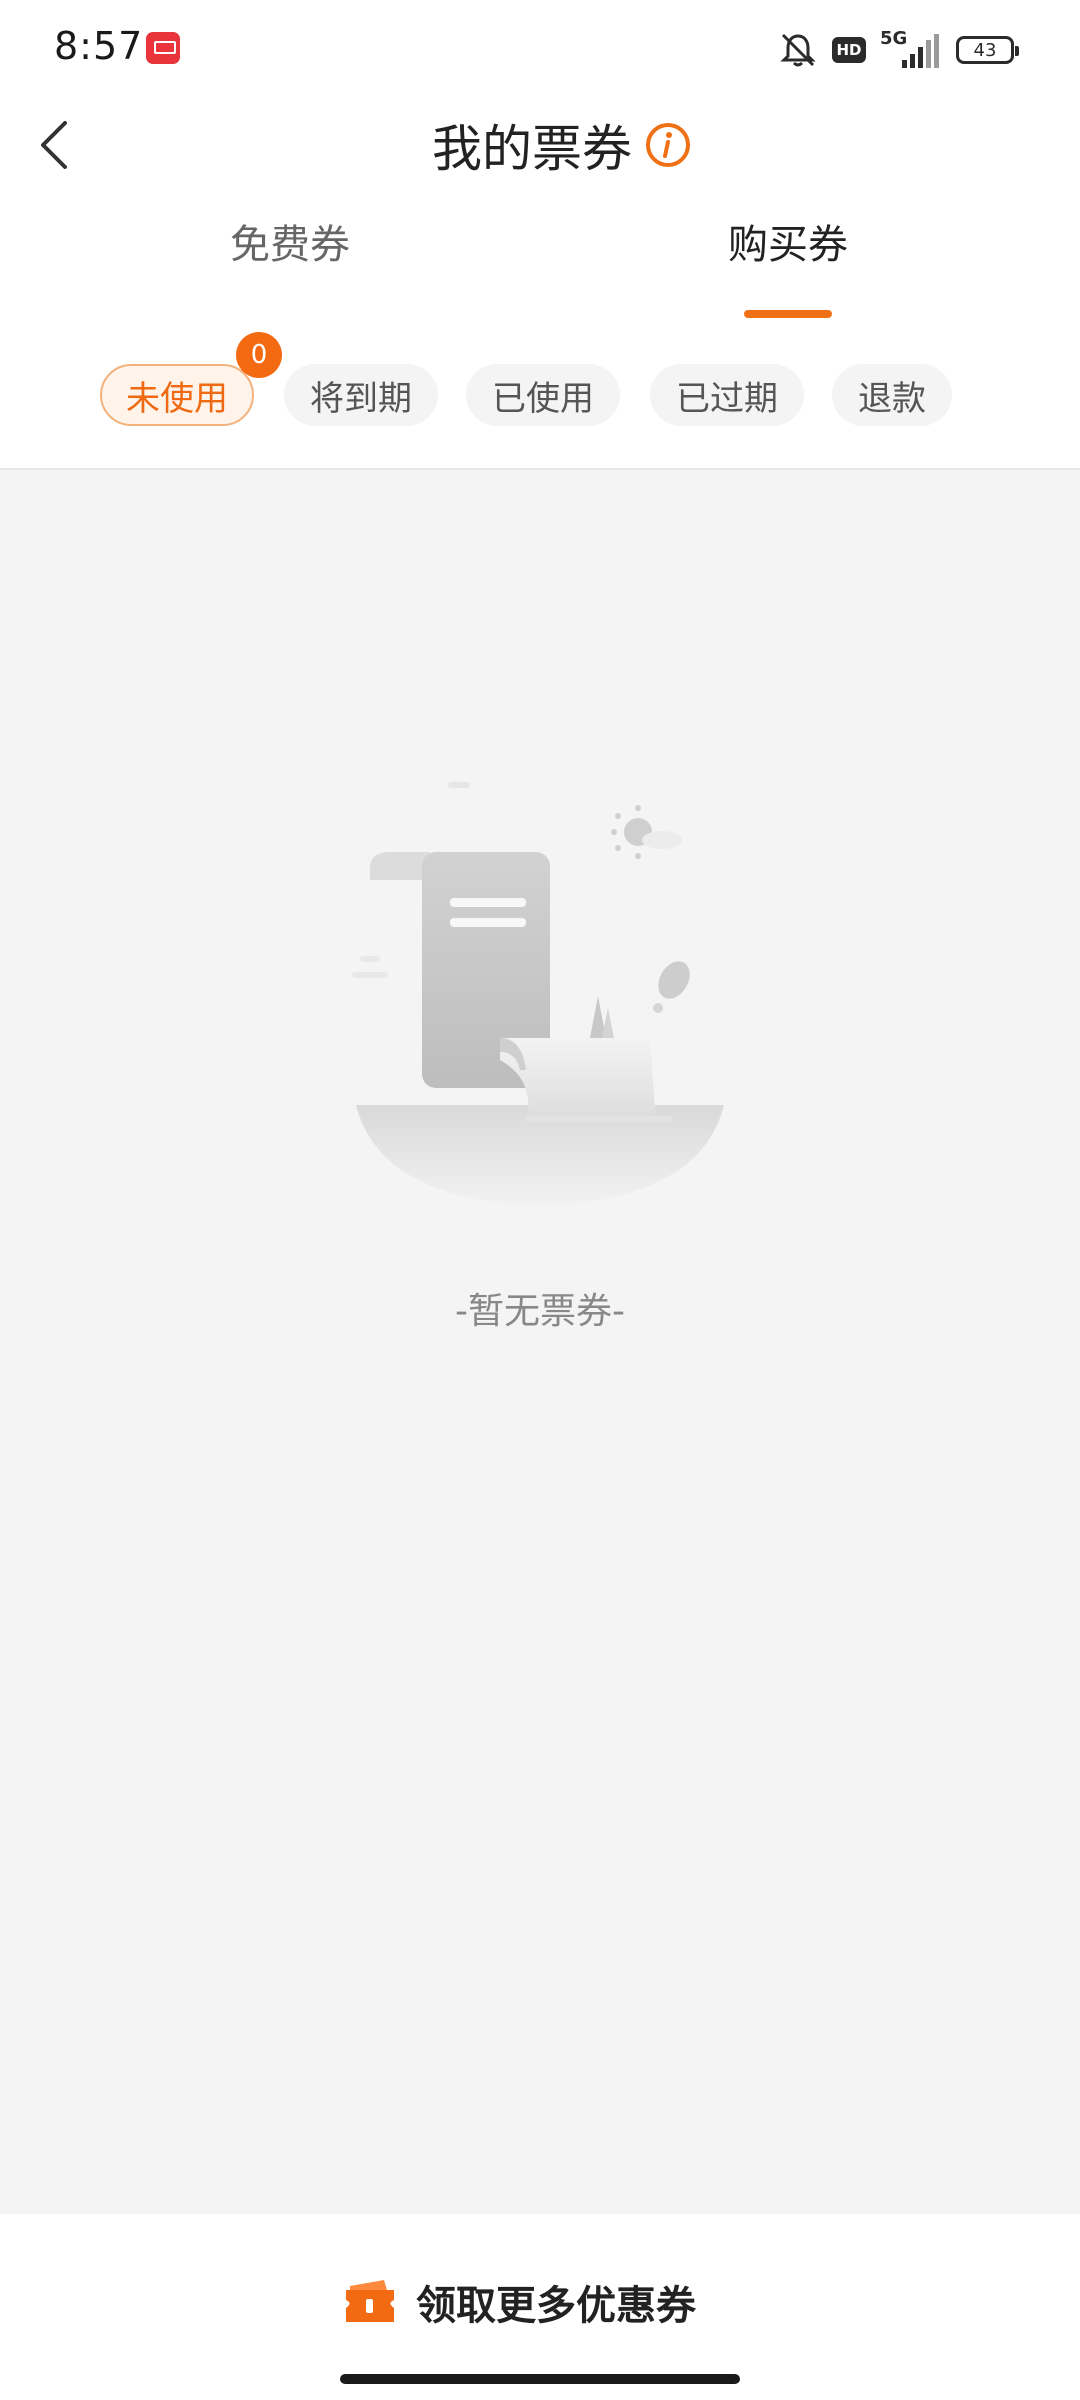 This screenshot has width=1080, height=2400. What do you see at coordinates (892, 398) in the screenshot?
I see `filter-label: 退款` at bounding box center [892, 398].